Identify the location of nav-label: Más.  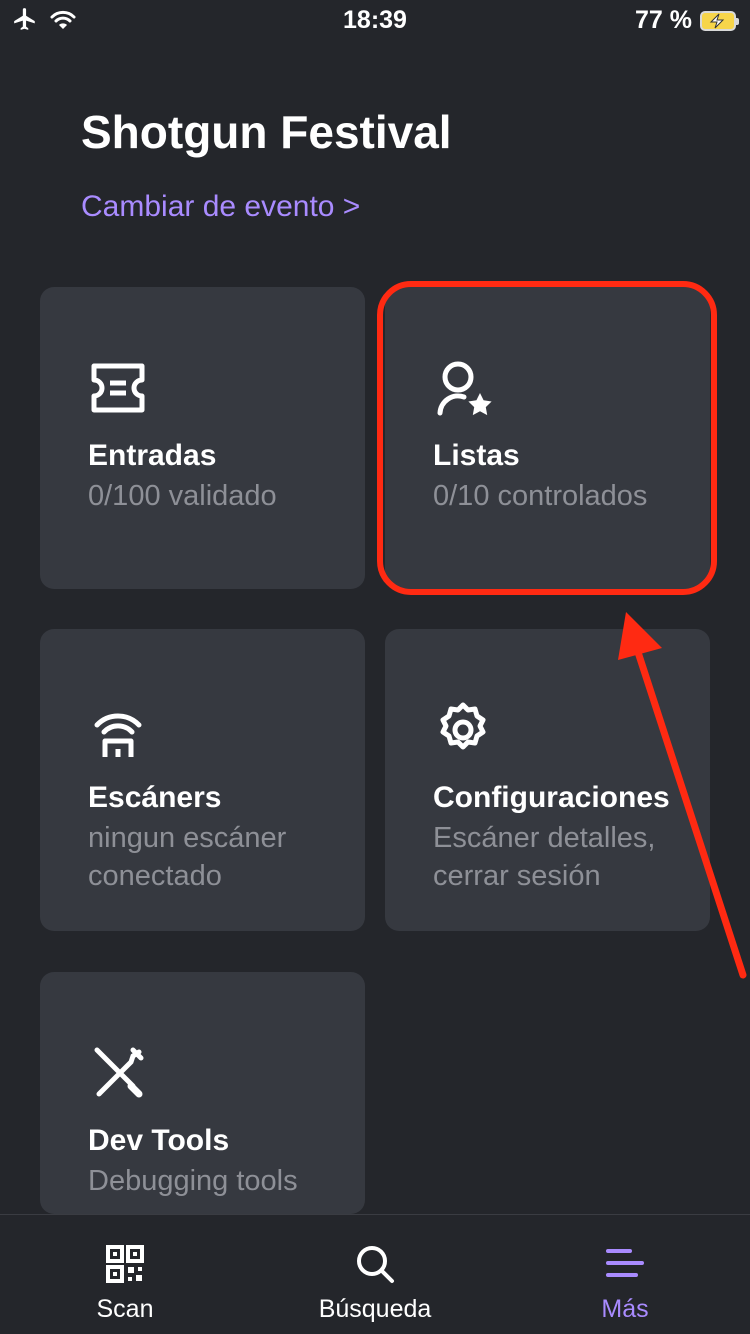
(625, 1309).